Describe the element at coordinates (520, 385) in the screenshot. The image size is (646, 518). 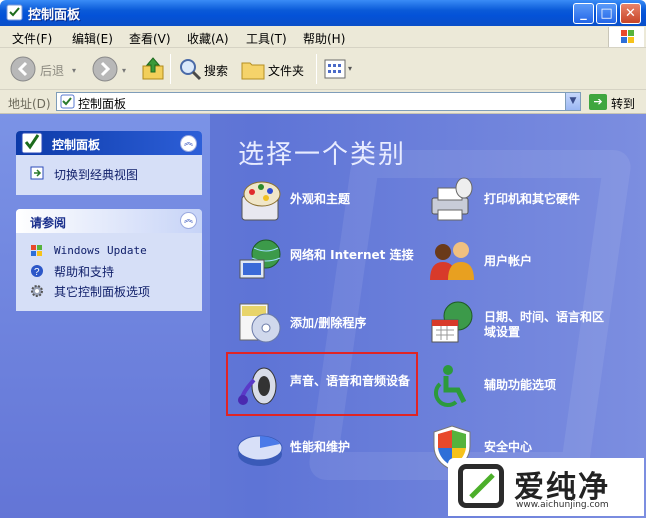
I see `category-accessibility: 辅助功能选项` at that location.